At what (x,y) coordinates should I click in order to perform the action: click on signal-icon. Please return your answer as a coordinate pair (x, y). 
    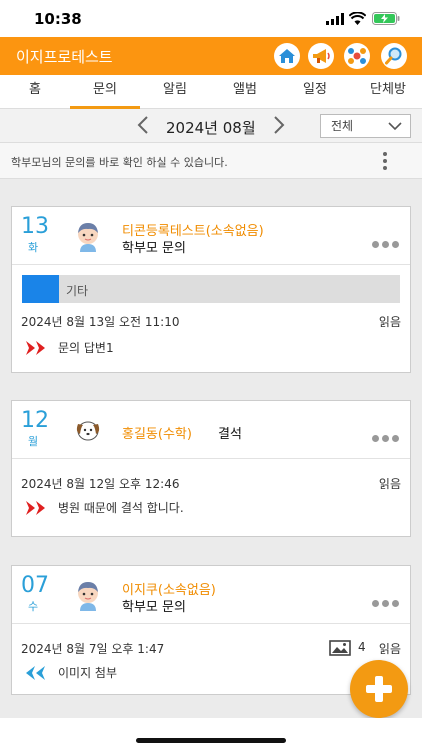
    Looking at the image, I should click on (335, 19).